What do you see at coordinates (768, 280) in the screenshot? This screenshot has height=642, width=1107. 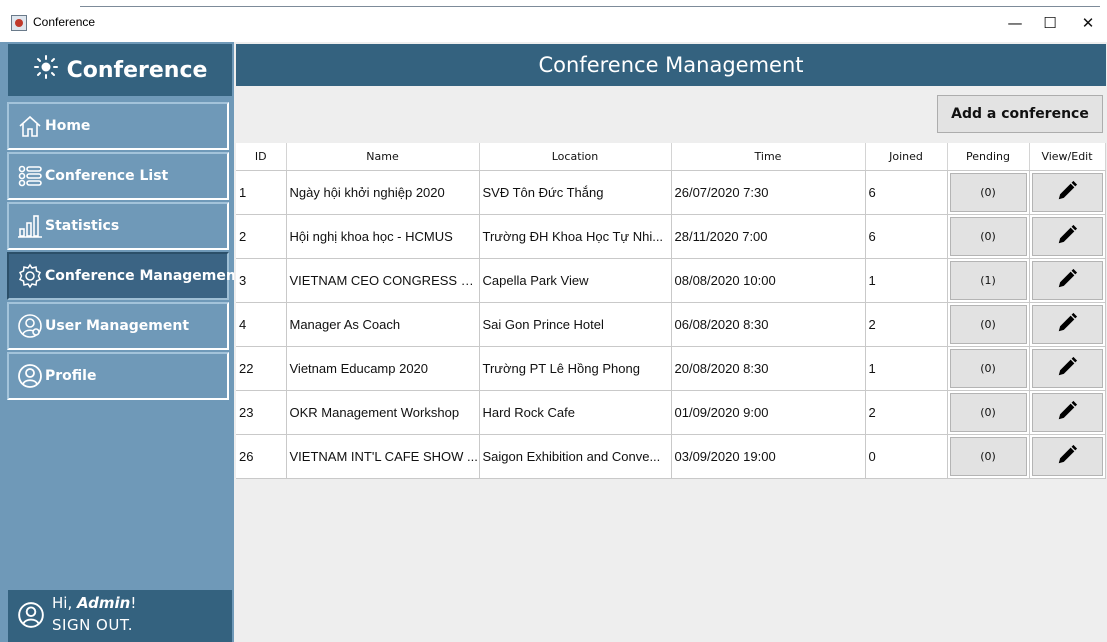 I see `cell-time: 08/08/2020 10:00` at bounding box center [768, 280].